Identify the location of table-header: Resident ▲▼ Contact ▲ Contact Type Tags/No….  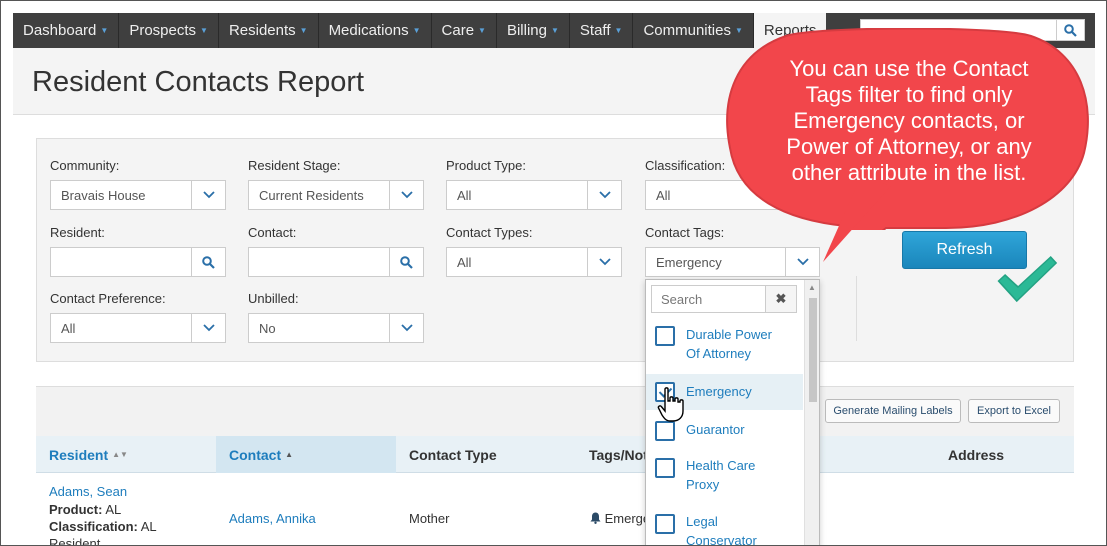
(555, 454).